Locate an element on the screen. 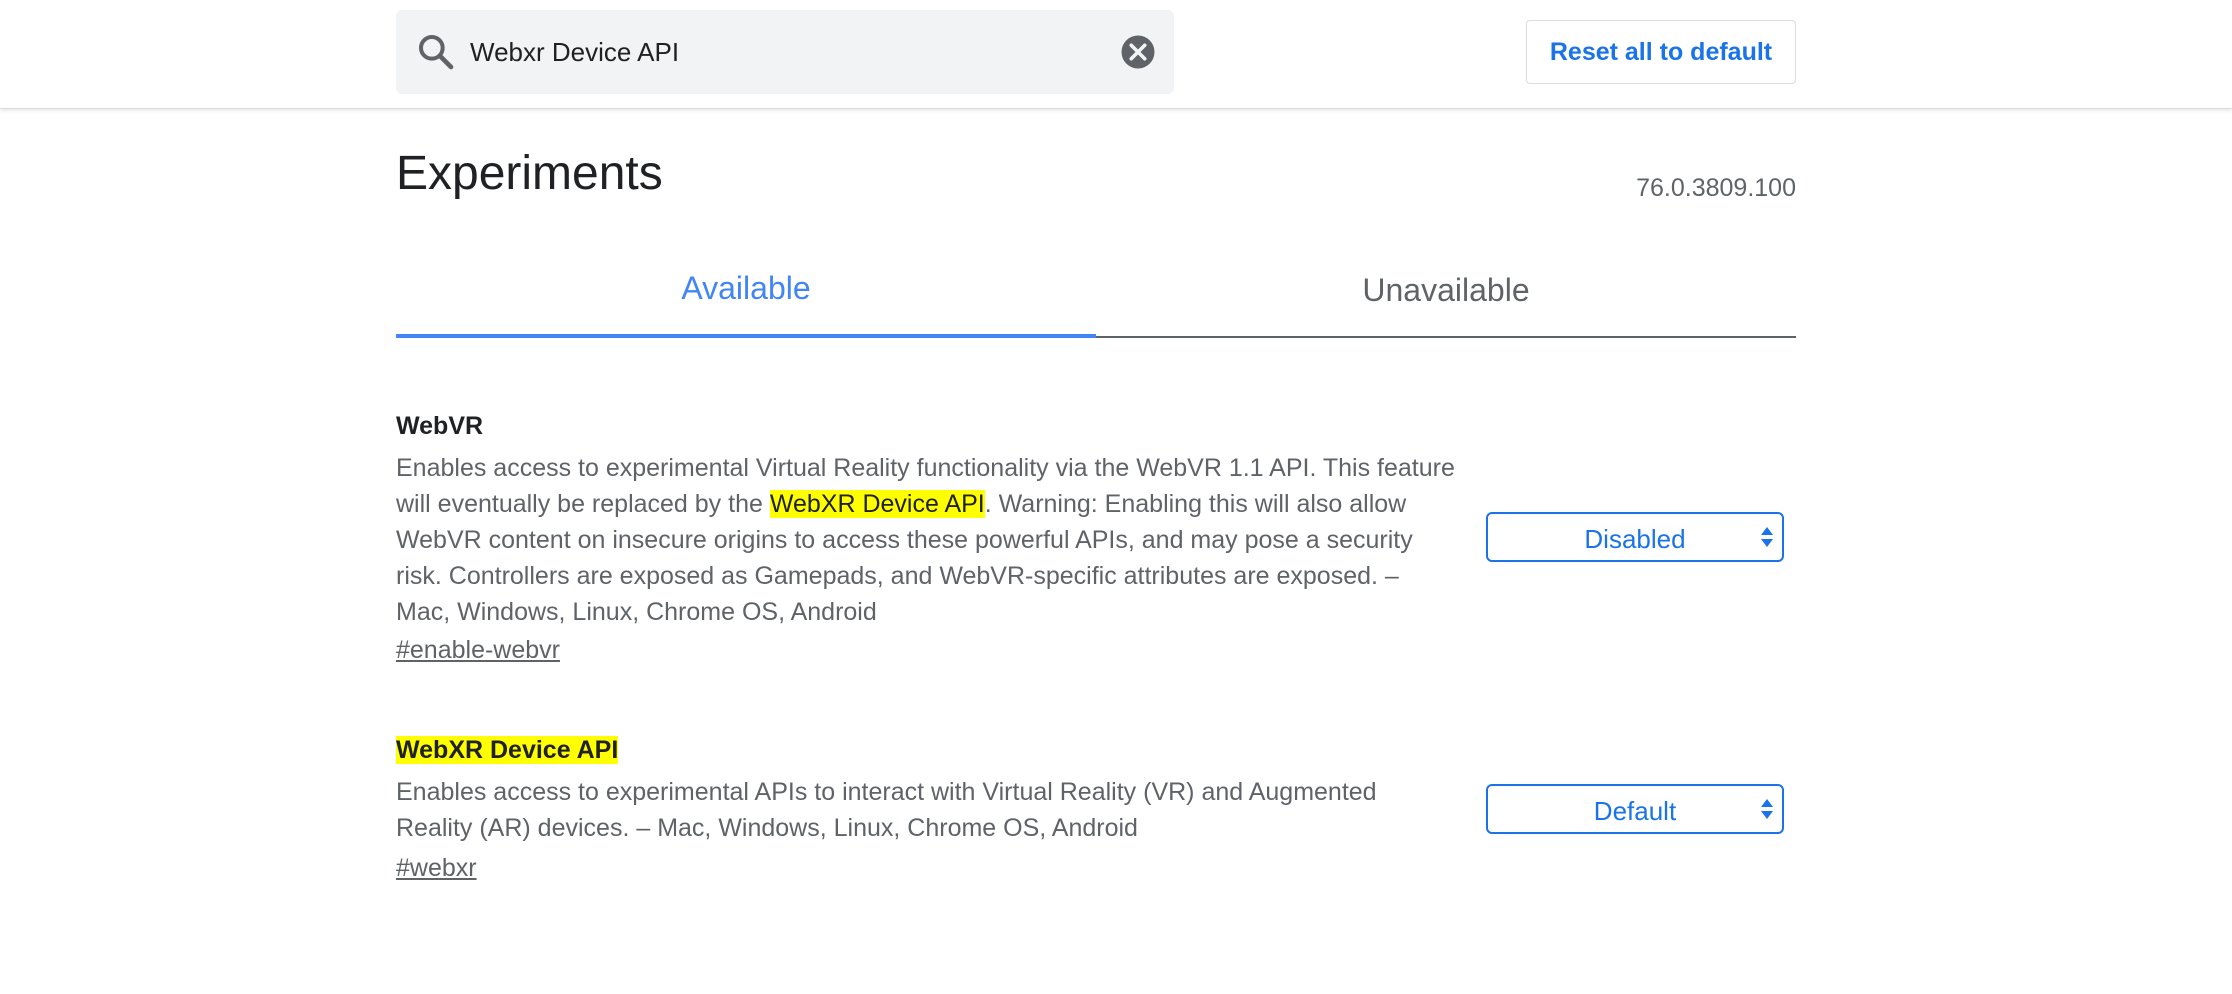 The width and height of the screenshot is (2232, 994). tab-bar: Available Unavailable is located at coordinates (1096, 294).